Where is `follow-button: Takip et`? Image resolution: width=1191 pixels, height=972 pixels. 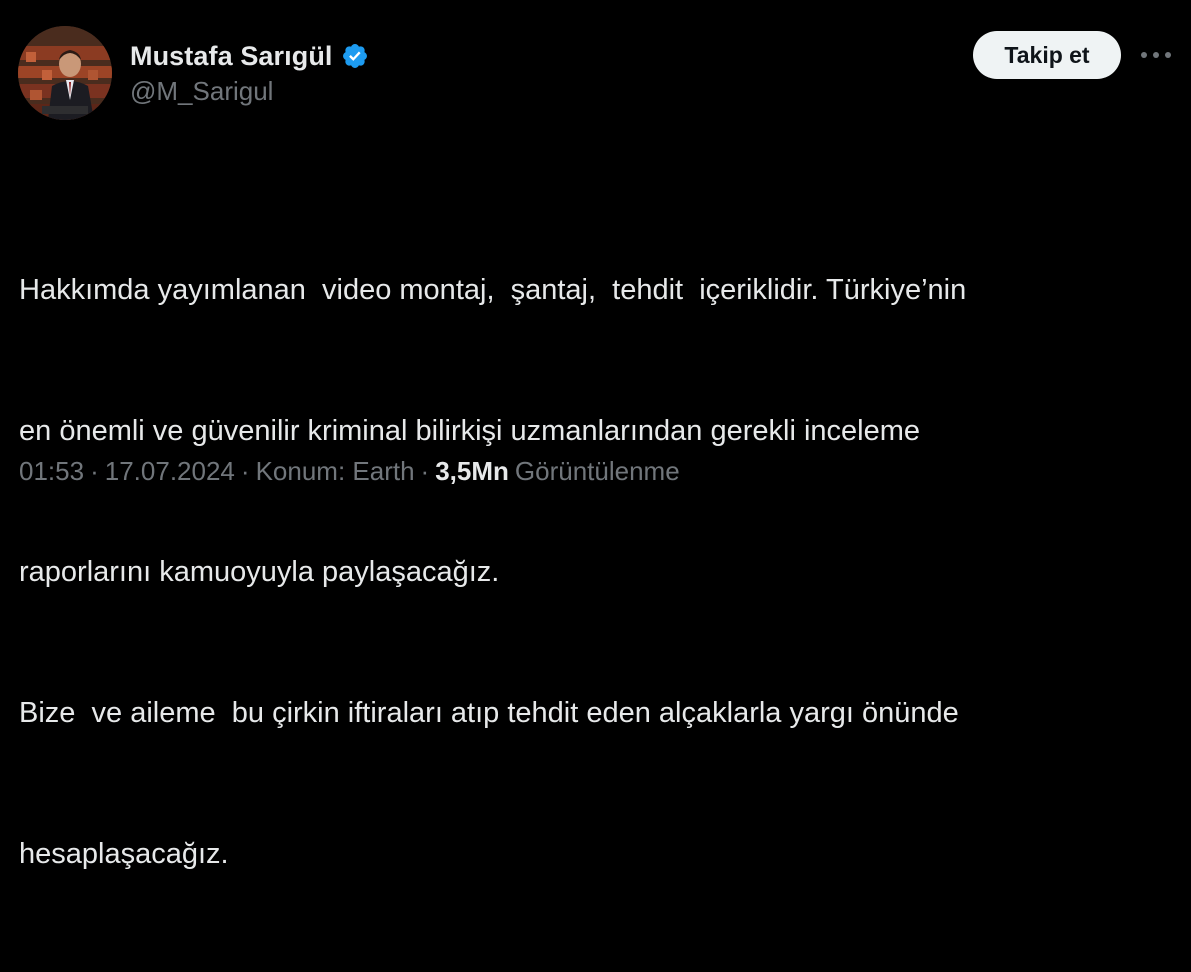
follow-button: Takip et is located at coordinates (1047, 55).